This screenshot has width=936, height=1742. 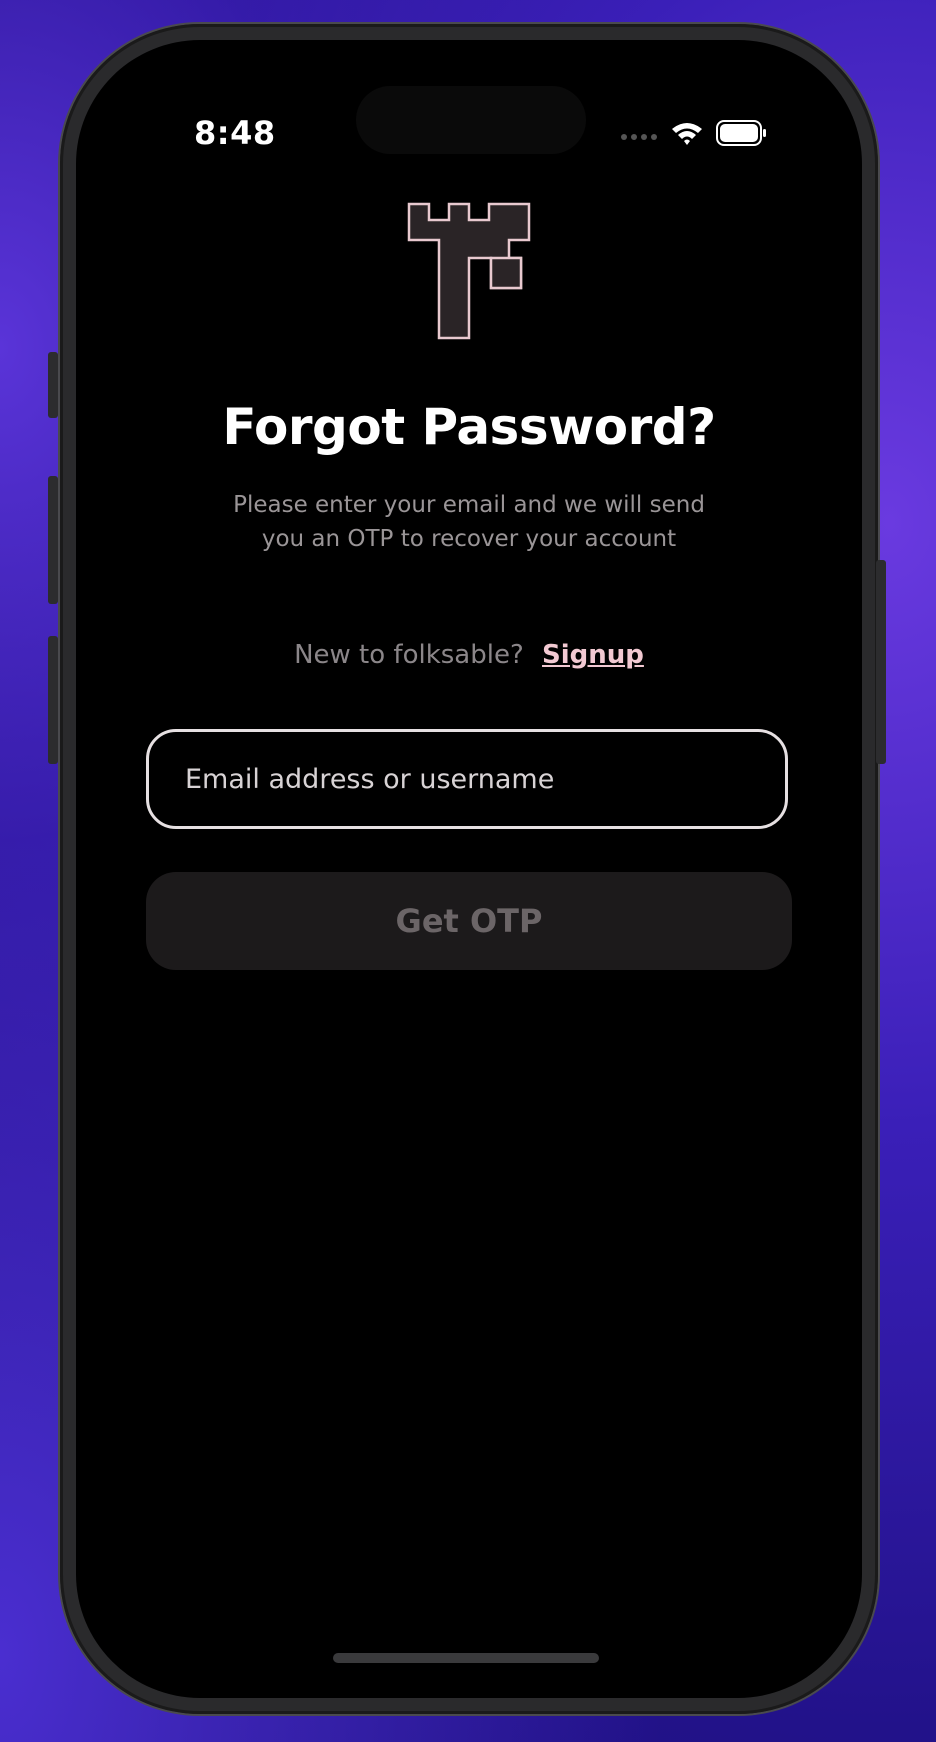 I want to click on signup-link: Signup, so click(x=593, y=655).